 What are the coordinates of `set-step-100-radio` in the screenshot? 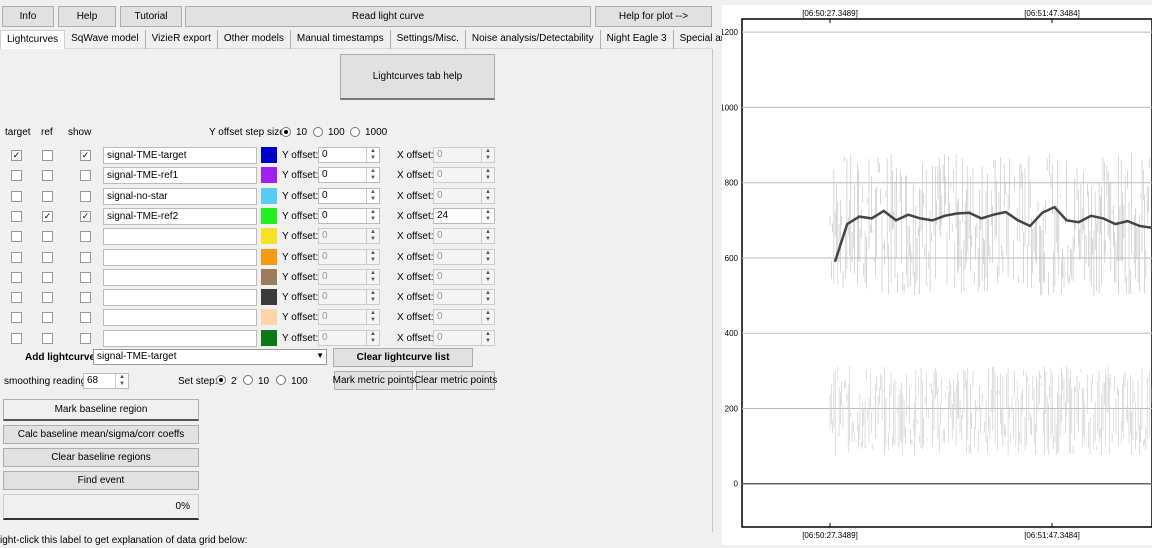 It's located at (281, 380).